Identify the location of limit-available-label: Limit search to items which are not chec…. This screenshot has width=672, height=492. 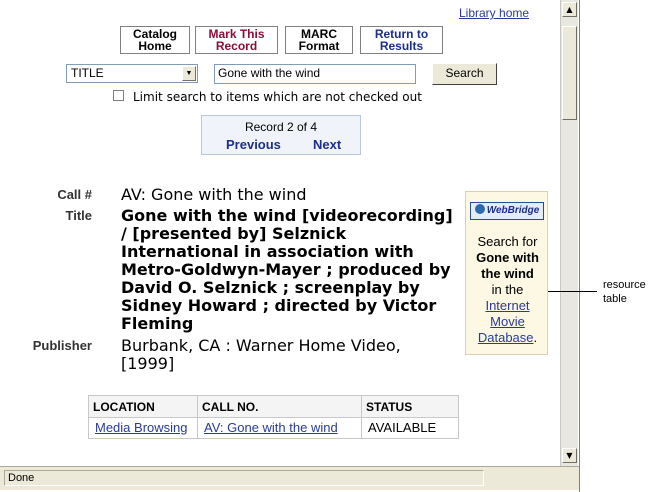
(277, 97).